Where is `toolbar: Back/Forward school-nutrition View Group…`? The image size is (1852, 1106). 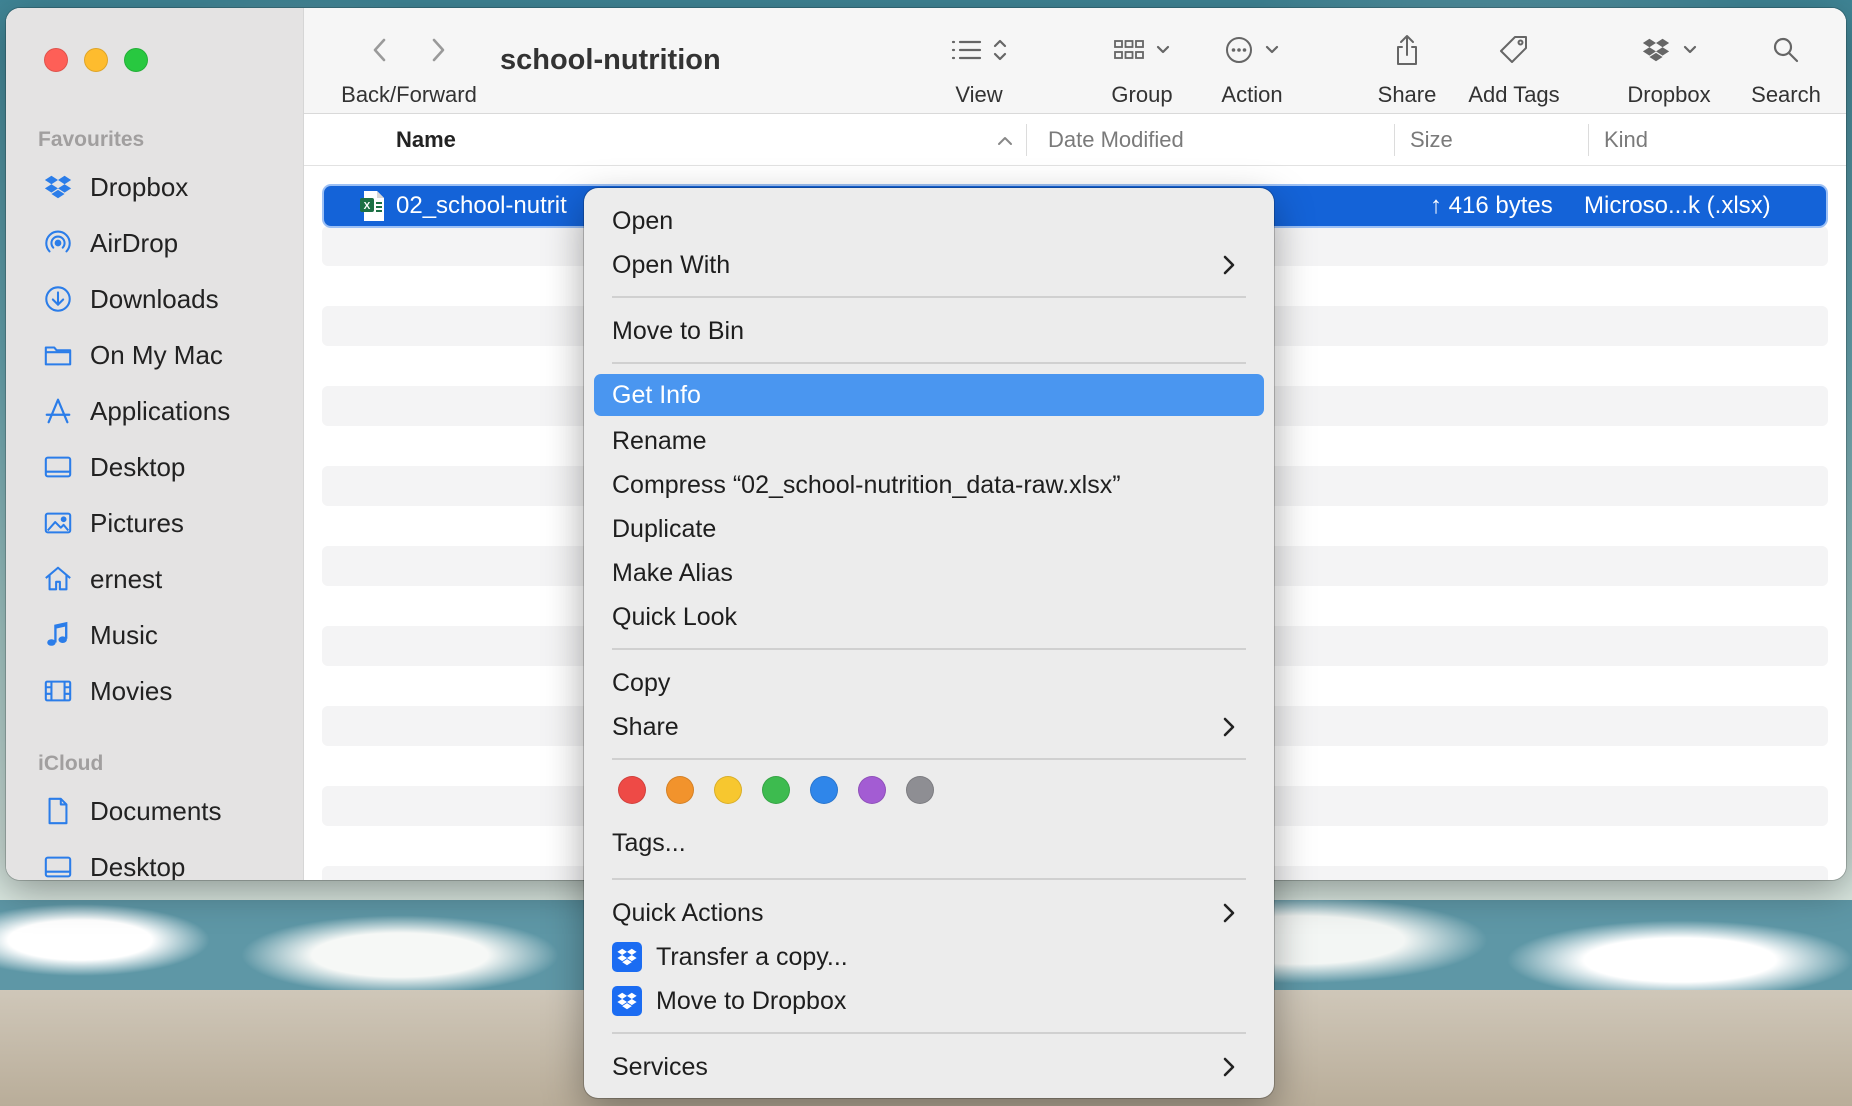
toolbar: Back/Forward school-nutrition View Group… is located at coordinates (1075, 61).